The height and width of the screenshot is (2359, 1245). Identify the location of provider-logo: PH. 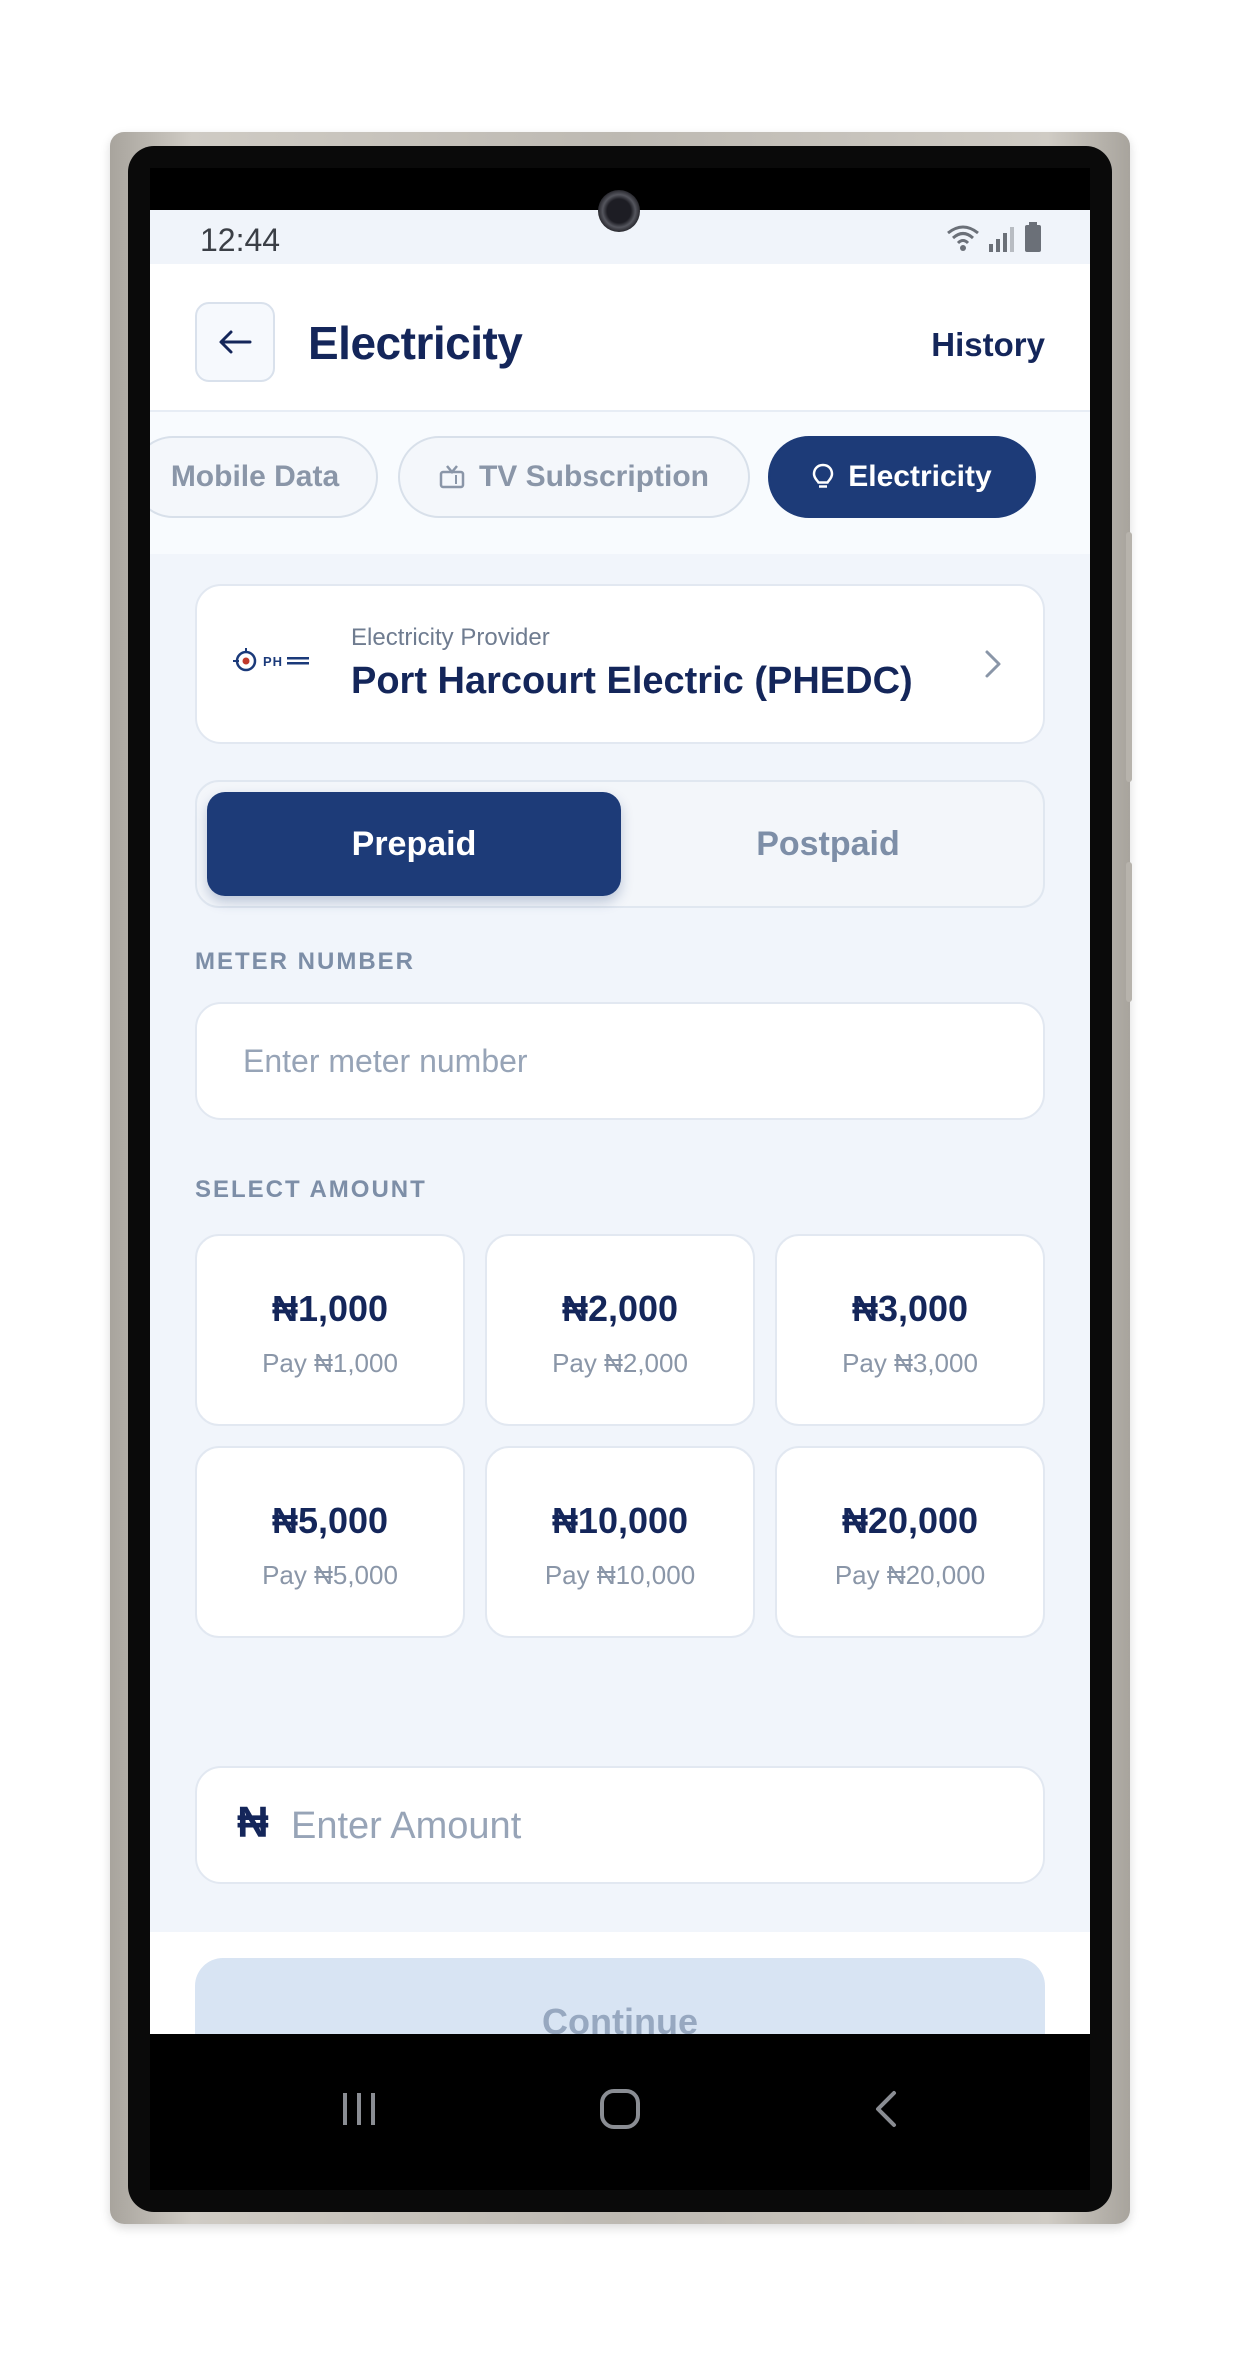
(271, 661).